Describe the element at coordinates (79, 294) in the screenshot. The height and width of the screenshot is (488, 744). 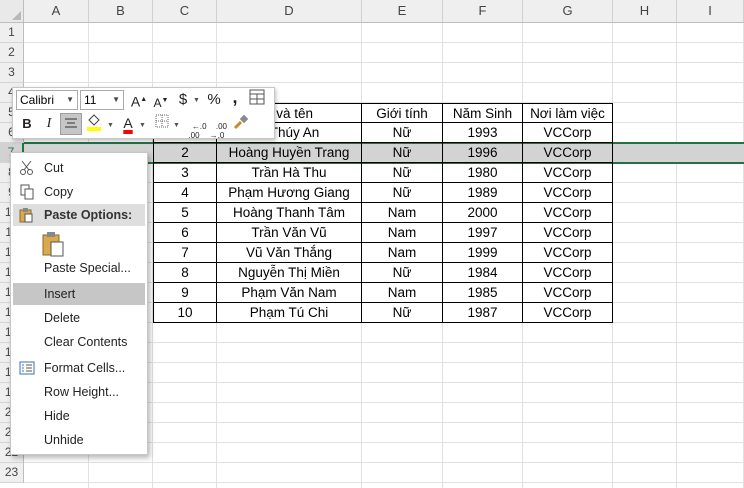
I see `menu-item-insert: Insert` at that location.